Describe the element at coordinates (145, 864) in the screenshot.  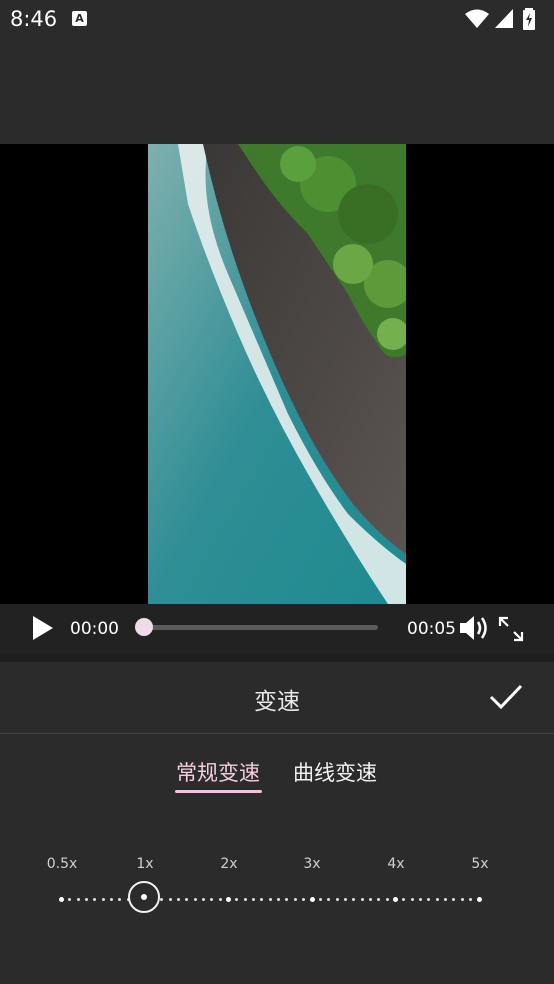
I see `speed-label-1x: 1x` at that location.